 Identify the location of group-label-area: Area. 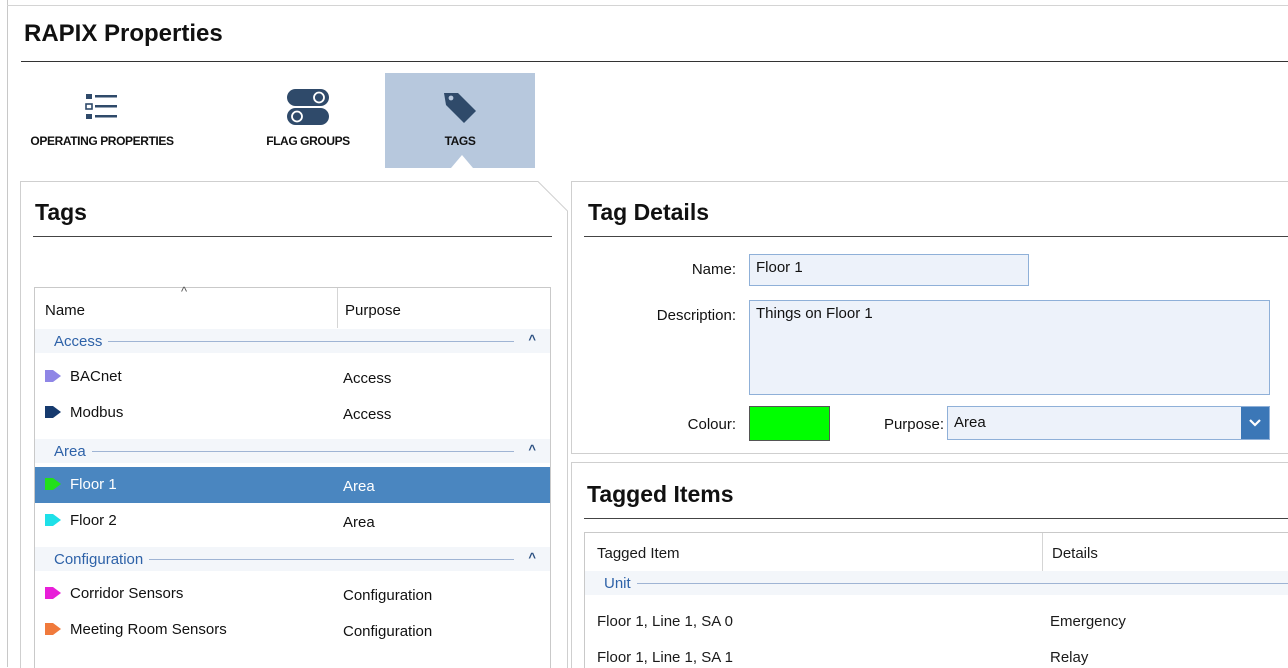
(73, 451).